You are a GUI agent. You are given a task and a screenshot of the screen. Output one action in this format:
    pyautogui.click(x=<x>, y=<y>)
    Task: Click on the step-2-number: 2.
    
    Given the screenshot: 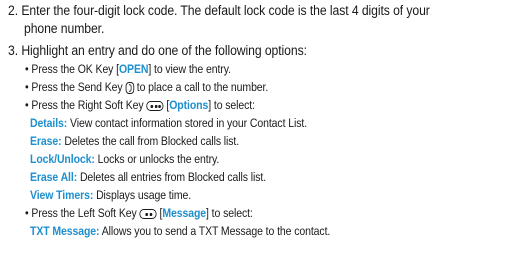 What is the action you would take?
    pyautogui.click(x=13, y=11)
    